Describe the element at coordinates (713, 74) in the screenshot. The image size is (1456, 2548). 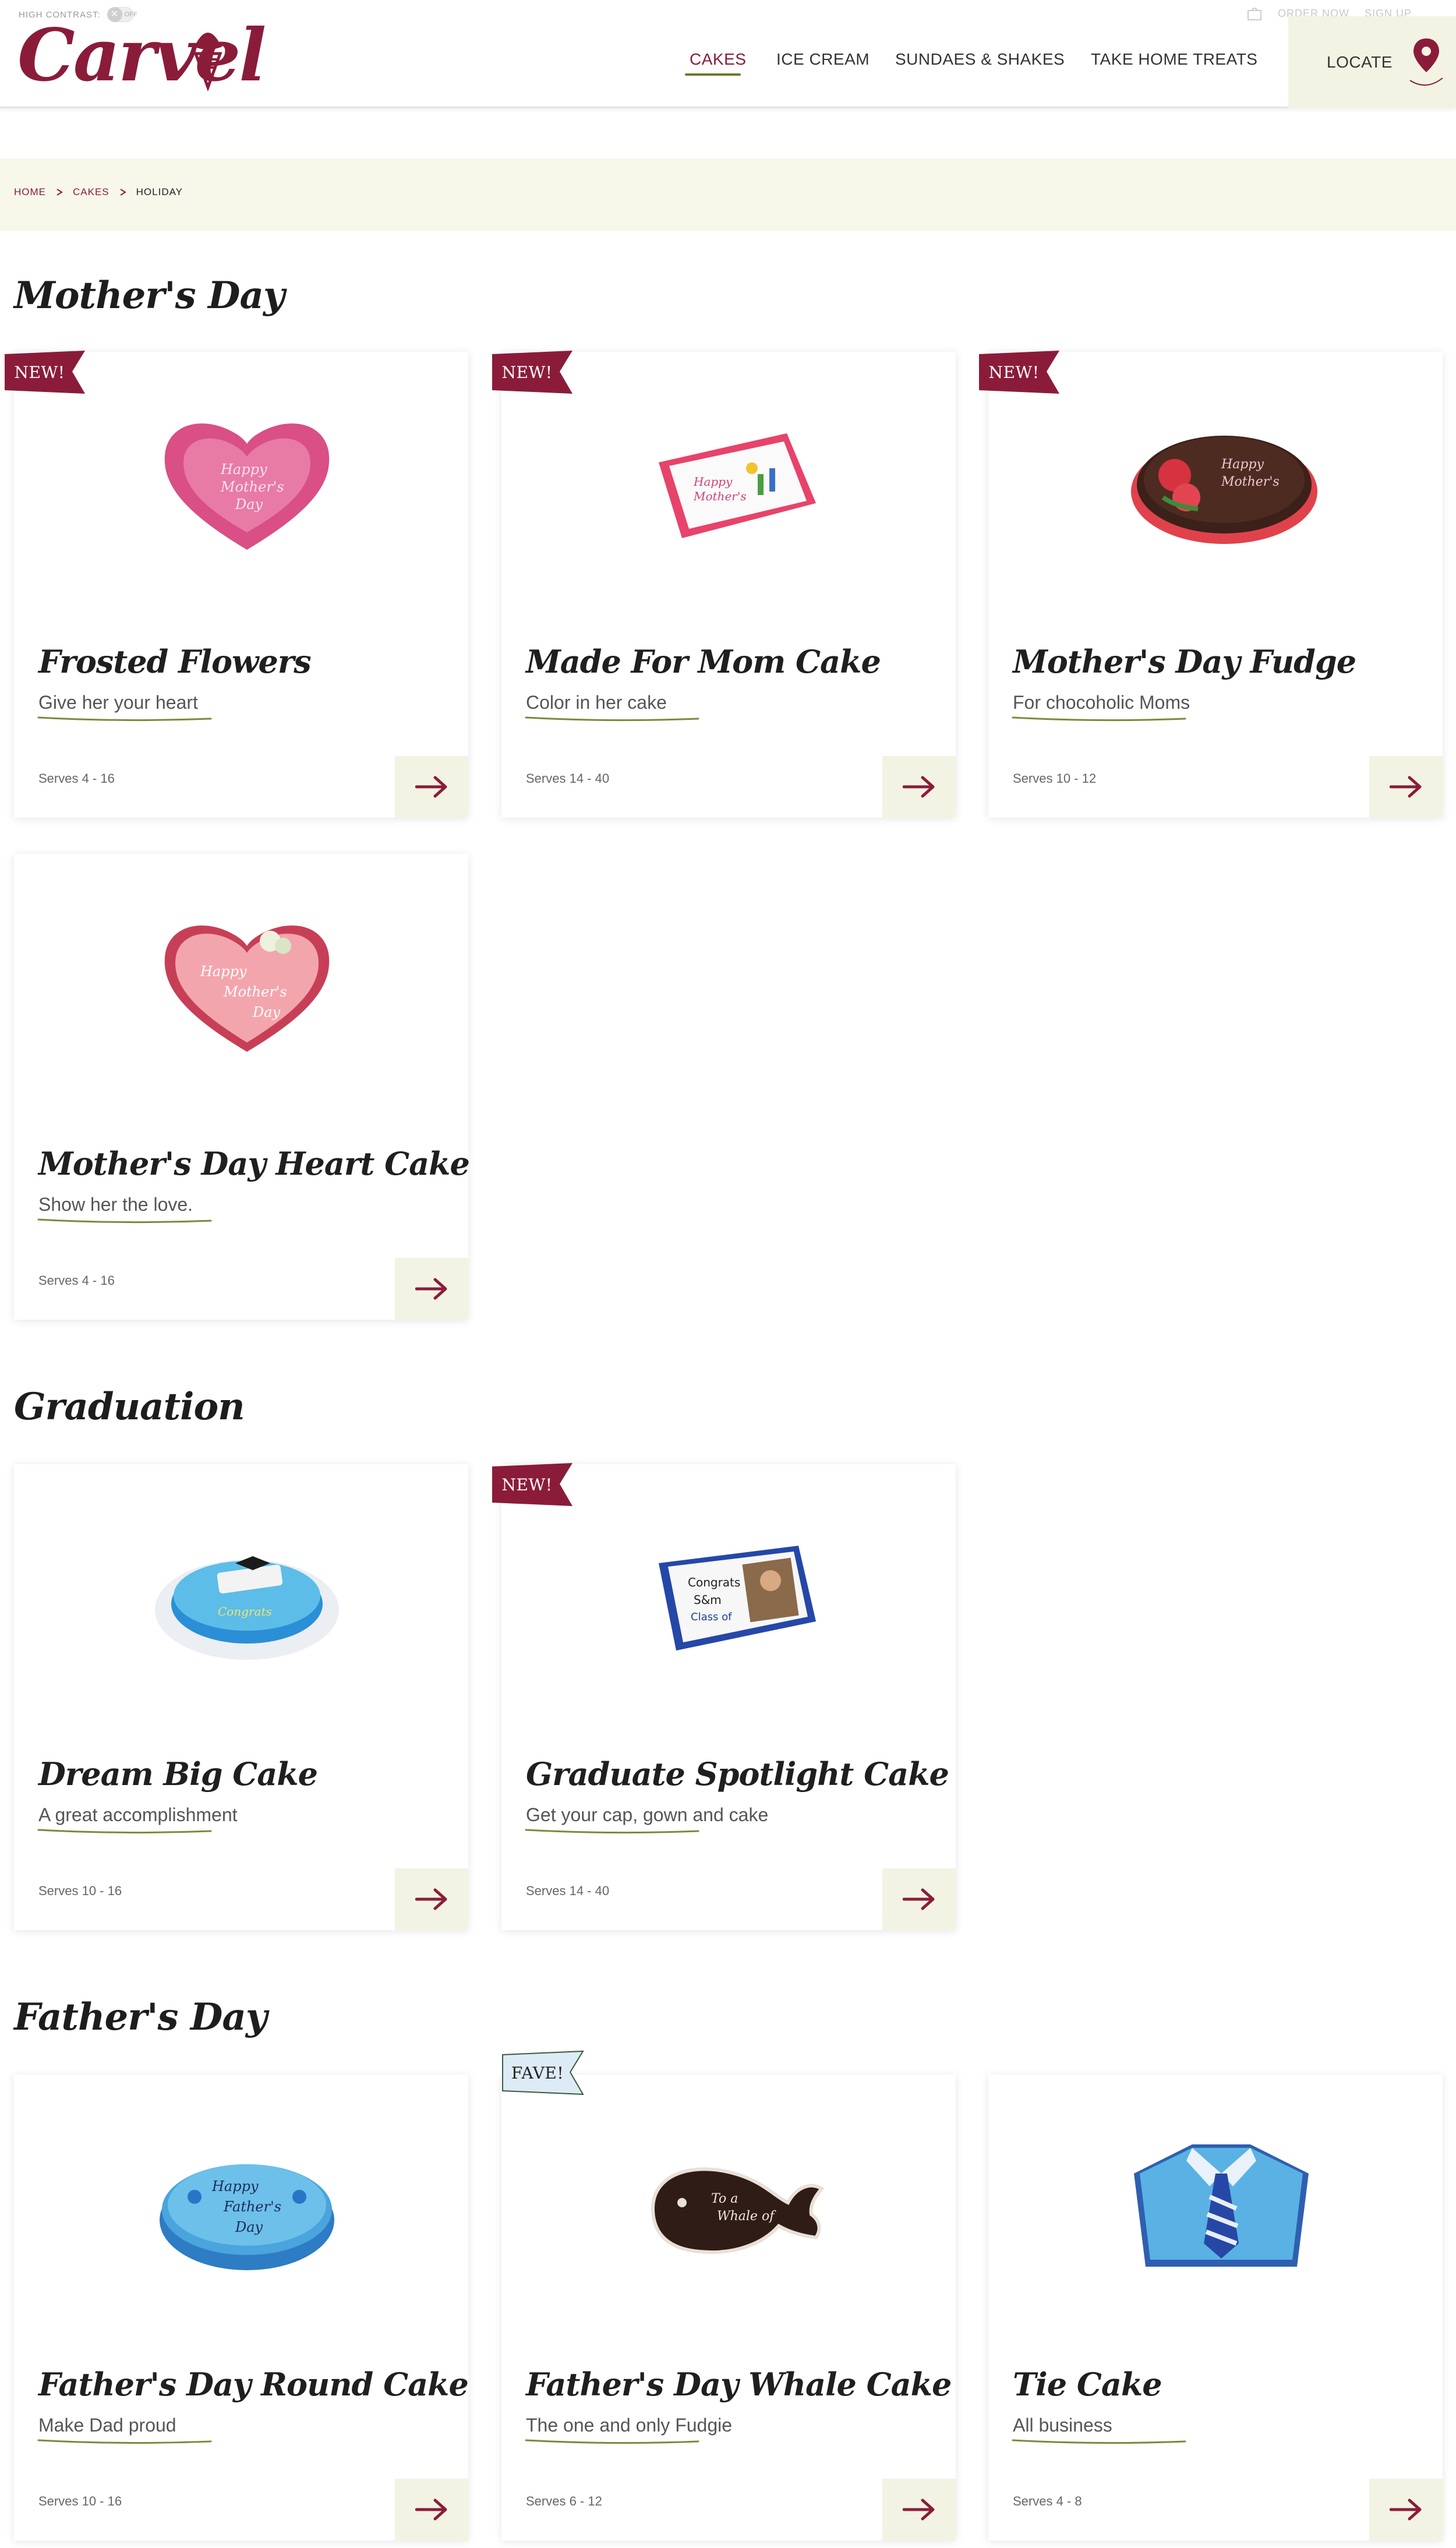
I see `nav-active-underline` at that location.